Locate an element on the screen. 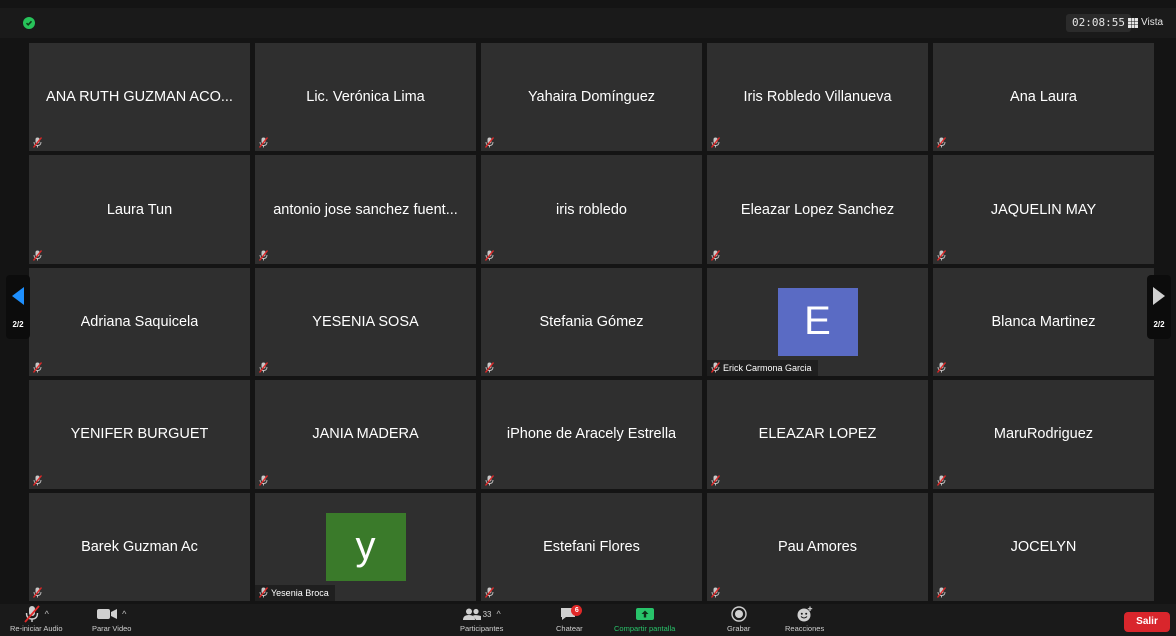 Image resolution: width=1176 pixels, height=636 pixels. view-button: Vista is located at coordinates (1145, 23).